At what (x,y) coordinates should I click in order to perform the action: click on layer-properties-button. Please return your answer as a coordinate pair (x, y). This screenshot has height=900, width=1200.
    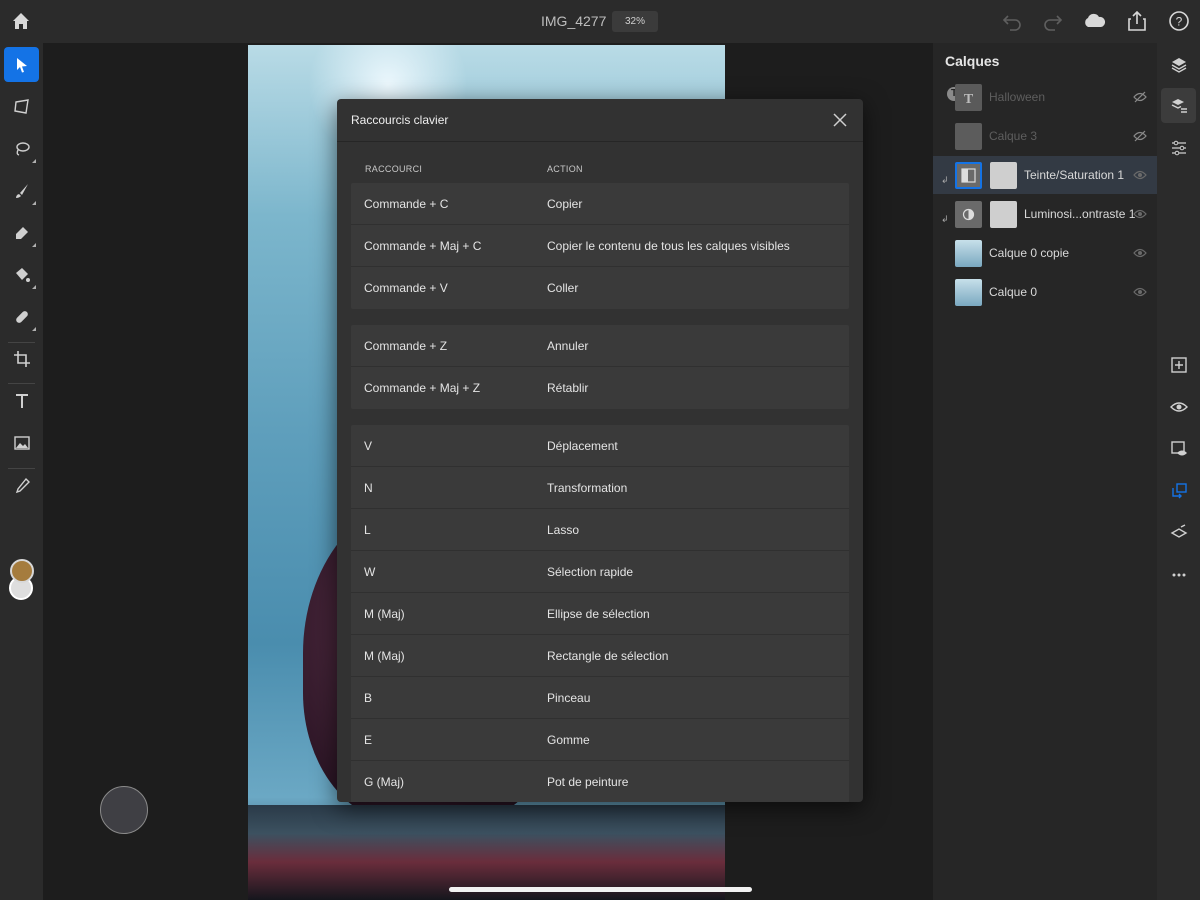
    Looking at the image, I should click on (1178, 532).